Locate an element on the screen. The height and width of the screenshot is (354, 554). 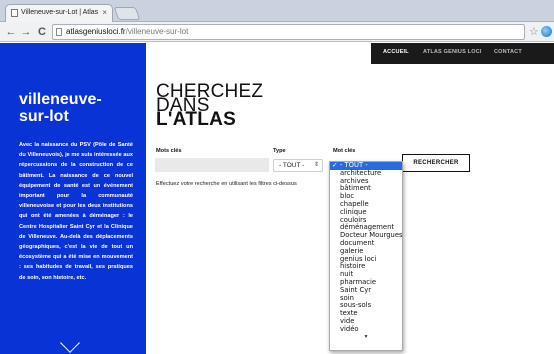
type-label: Type is located at coordinates (279, 151).